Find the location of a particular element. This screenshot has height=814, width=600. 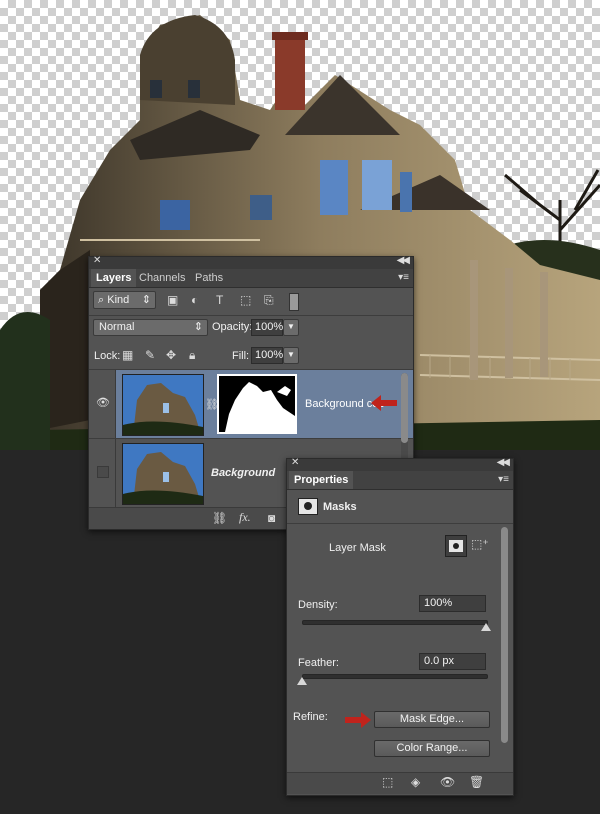

properties-footer: ⬚ ◈ 👁︎ 🗑︎ is located at coordinates (400, 783).